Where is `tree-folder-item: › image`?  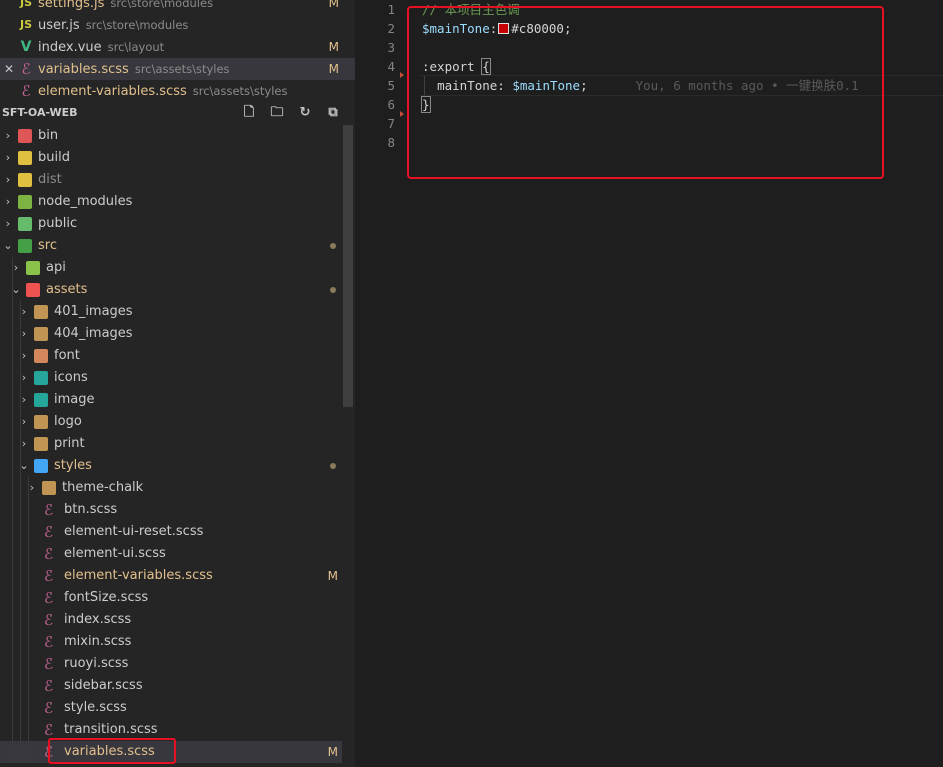 tree-folder-item: › image is located at coordinates (171, 400).